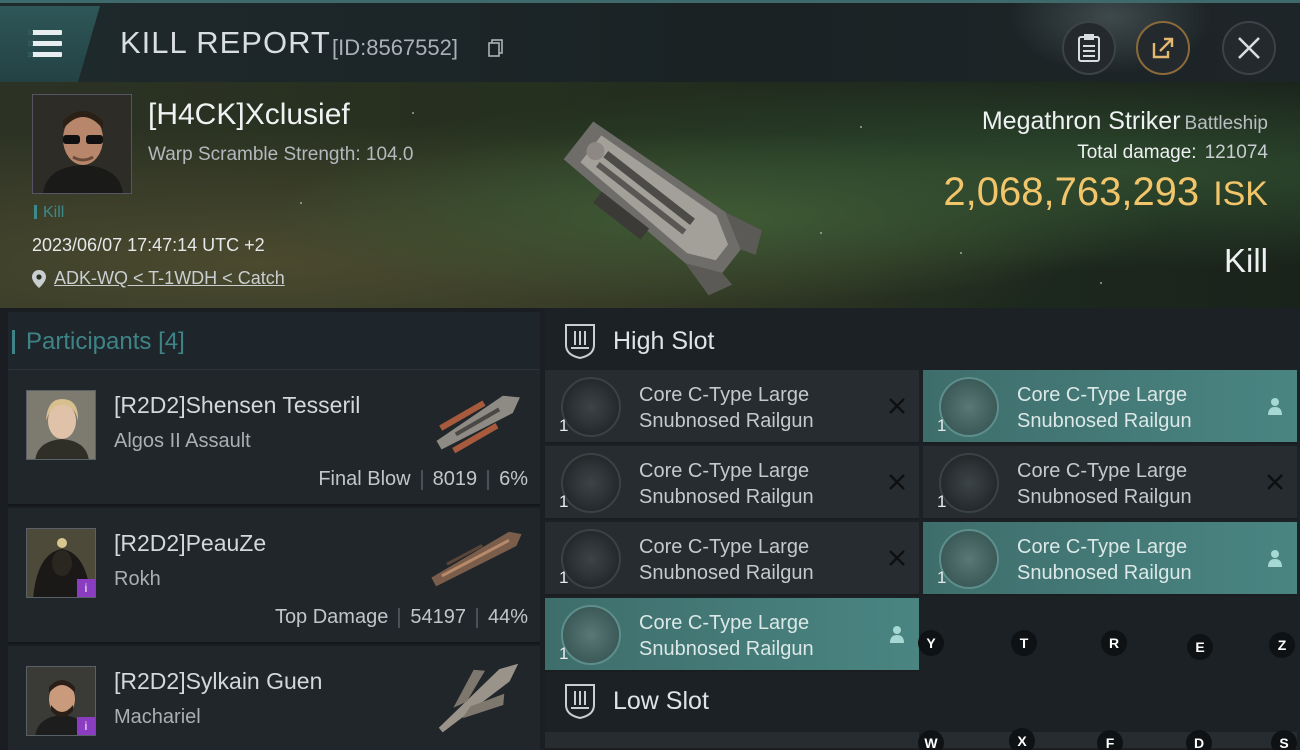 This screenshot has width=1300, height=750. I want to click on menu-button, so click(50, 44).